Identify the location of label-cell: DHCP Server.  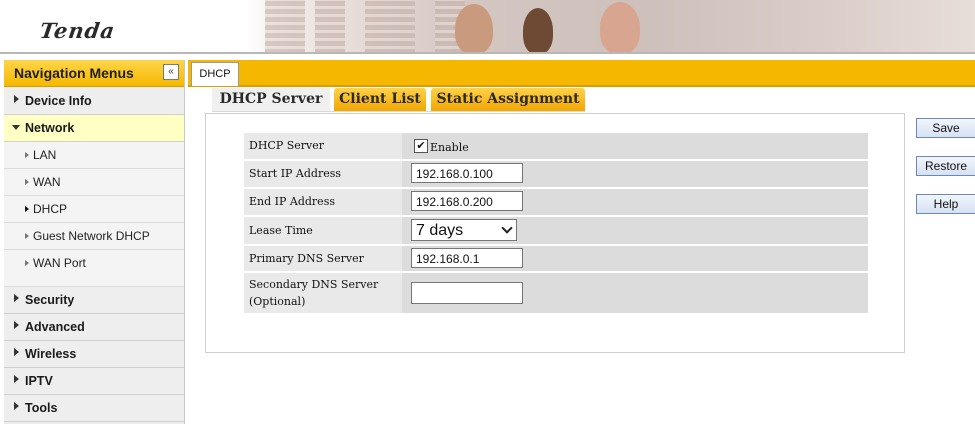
(323, 146).